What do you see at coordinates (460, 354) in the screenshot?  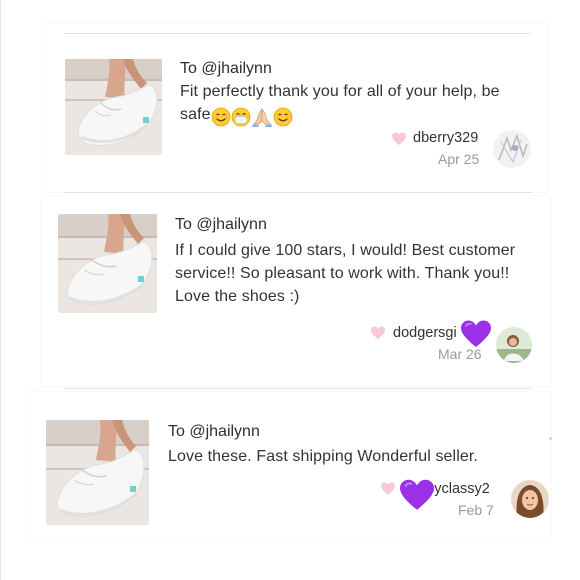 I see `review-date: Mar 26` at bounding box center [460, 354].